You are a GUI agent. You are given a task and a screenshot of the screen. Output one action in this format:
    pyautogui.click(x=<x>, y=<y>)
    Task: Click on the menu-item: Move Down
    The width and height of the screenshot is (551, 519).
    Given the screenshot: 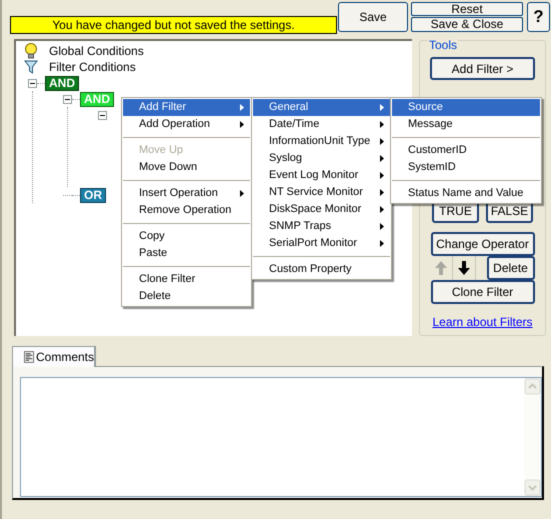 What is the action you would take?
    pyautogui.click(x=186, y=167)
    